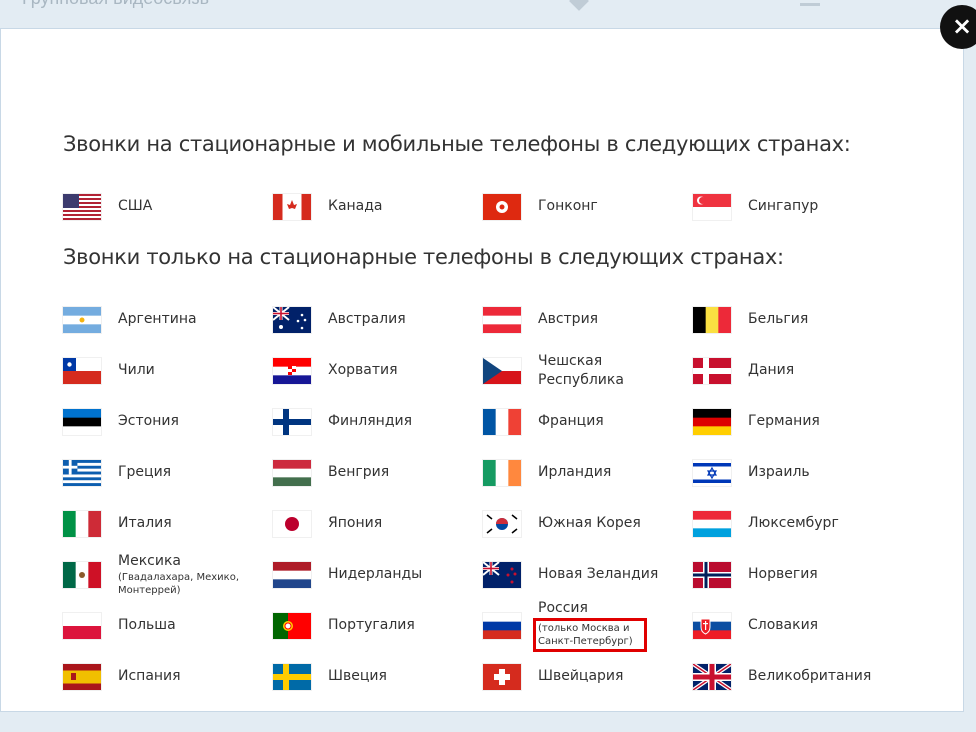 Image resolution: width=976 pixels, height=732 pixels. Describe the element at coordinates (157, 319) in the screenshot. I see `country-label: Аргентина` at that location.